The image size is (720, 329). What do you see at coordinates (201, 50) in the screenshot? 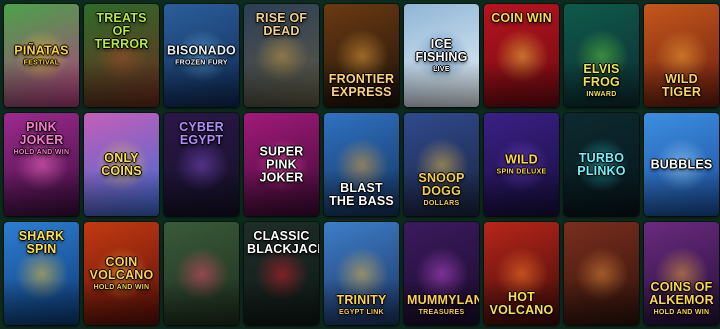
I see `game-title-text: Bisonado` at bounding box center [201, 50].